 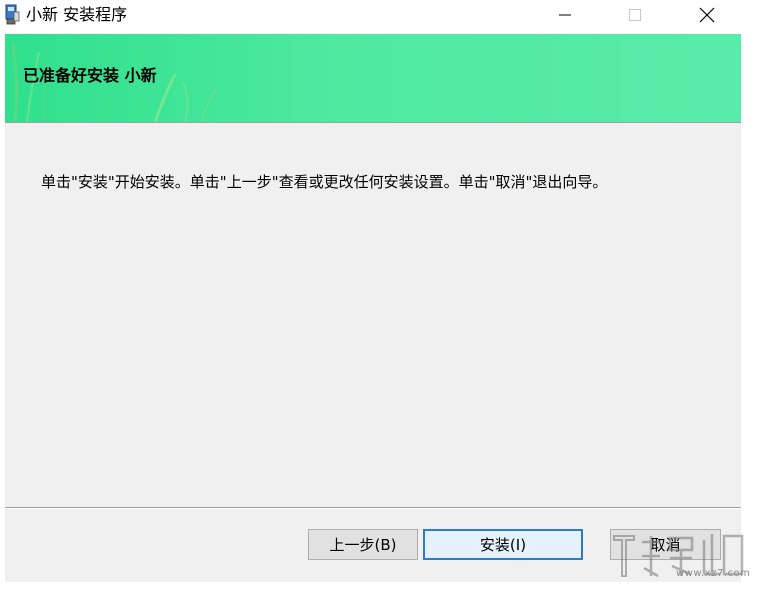 I want to click on maximize-button, so click(x=635, y=15).